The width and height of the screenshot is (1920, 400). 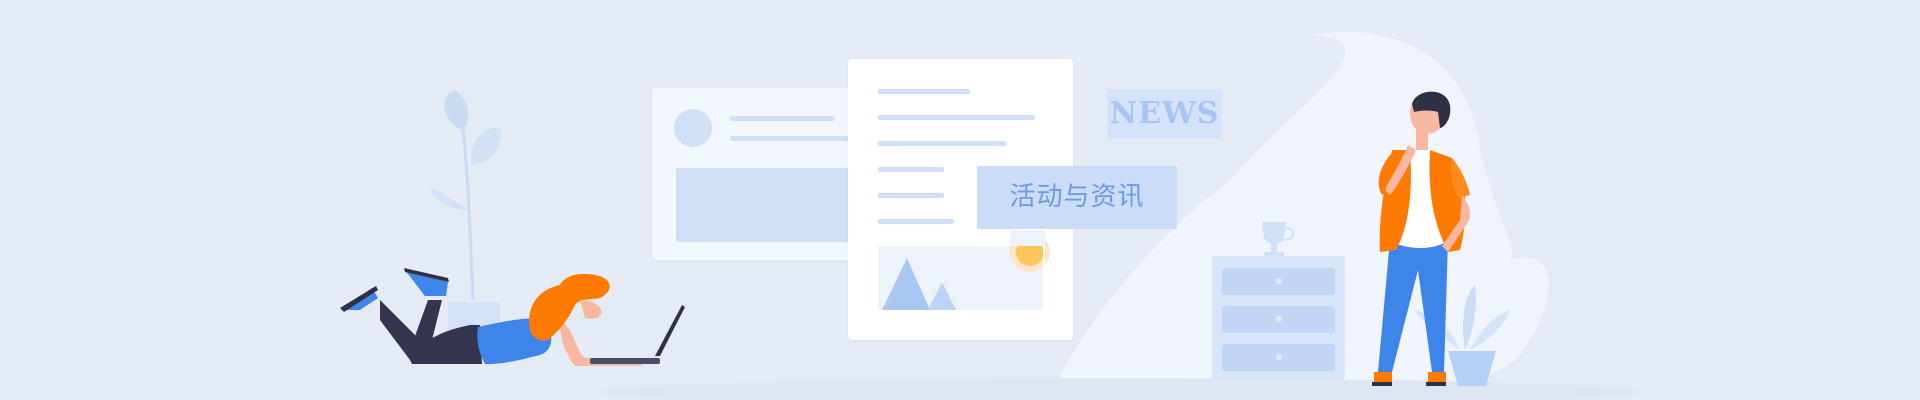 What do you see at coordinates (1421, 238) in the screenshot?
I see `man-thinking-illustration` at bounding box center [1421, 238].